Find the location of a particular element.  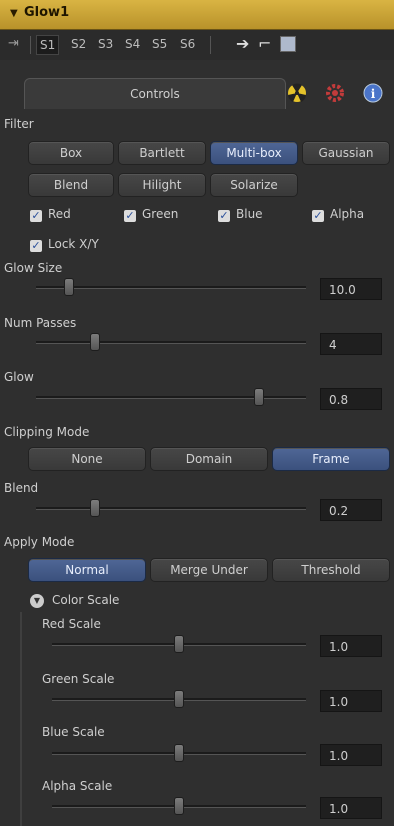

clipping-mode-label: Clipping Mode is located at coordinates (47, 432).